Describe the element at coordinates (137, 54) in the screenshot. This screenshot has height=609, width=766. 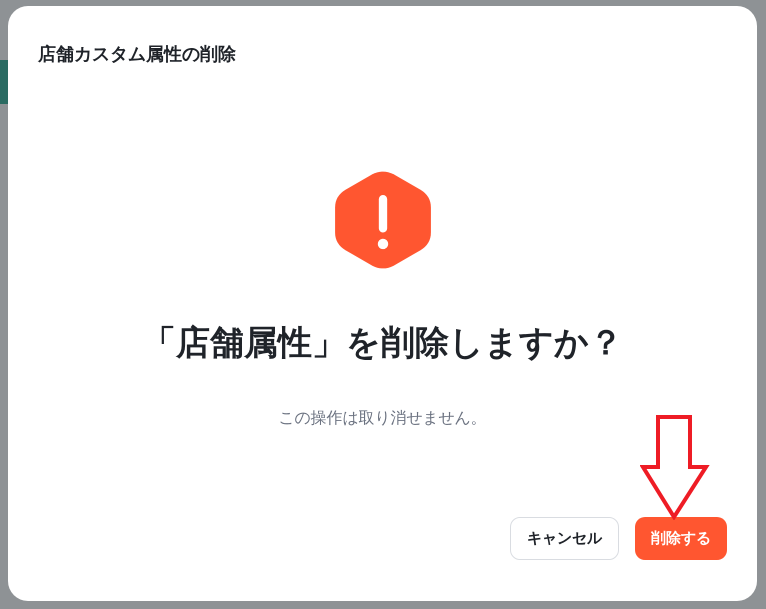
I see `dialog-title: 店舗カスタム属性の削除` at that location.